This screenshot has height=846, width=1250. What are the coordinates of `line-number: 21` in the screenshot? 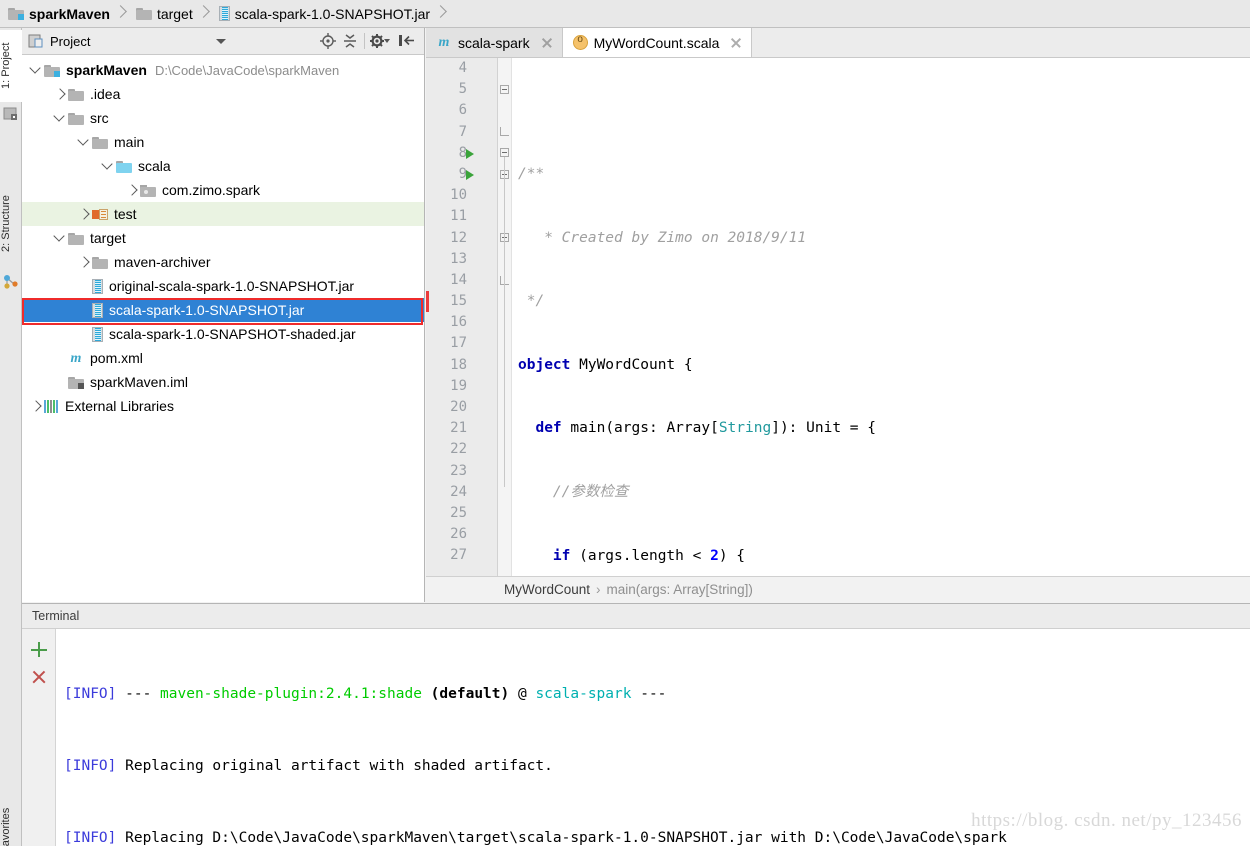 It's located at (458, 428).